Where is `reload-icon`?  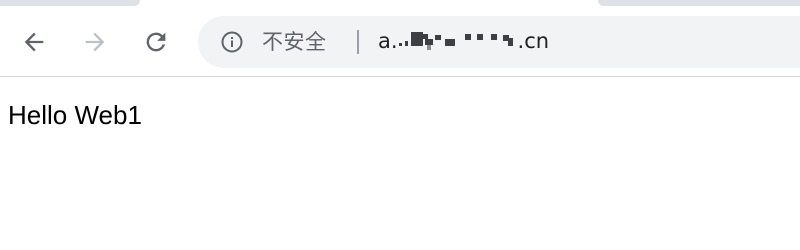 reload-icon is located at coordinates (156, 42).